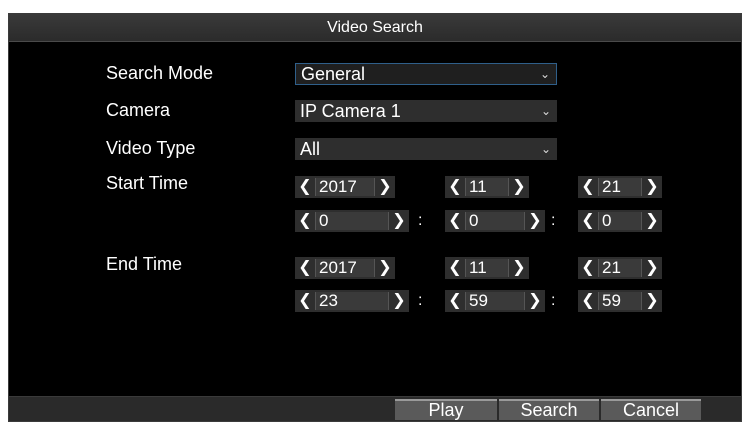 The height and width of the screenshot is (430, 750). I want to click on end-time-label: End Time, so click(144, 264).